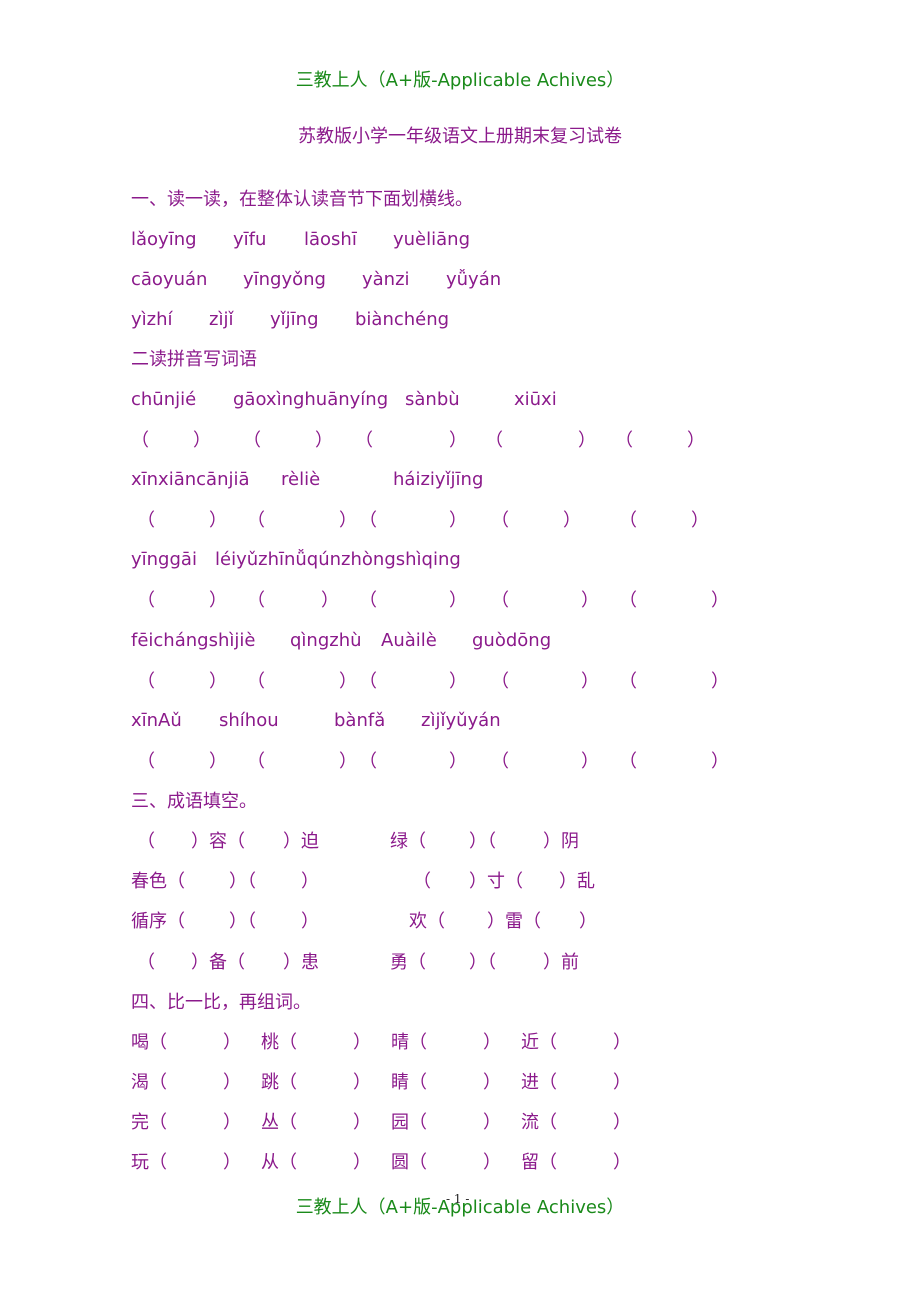  I want to click on page-number: - 1 -, so click(458, 1199).